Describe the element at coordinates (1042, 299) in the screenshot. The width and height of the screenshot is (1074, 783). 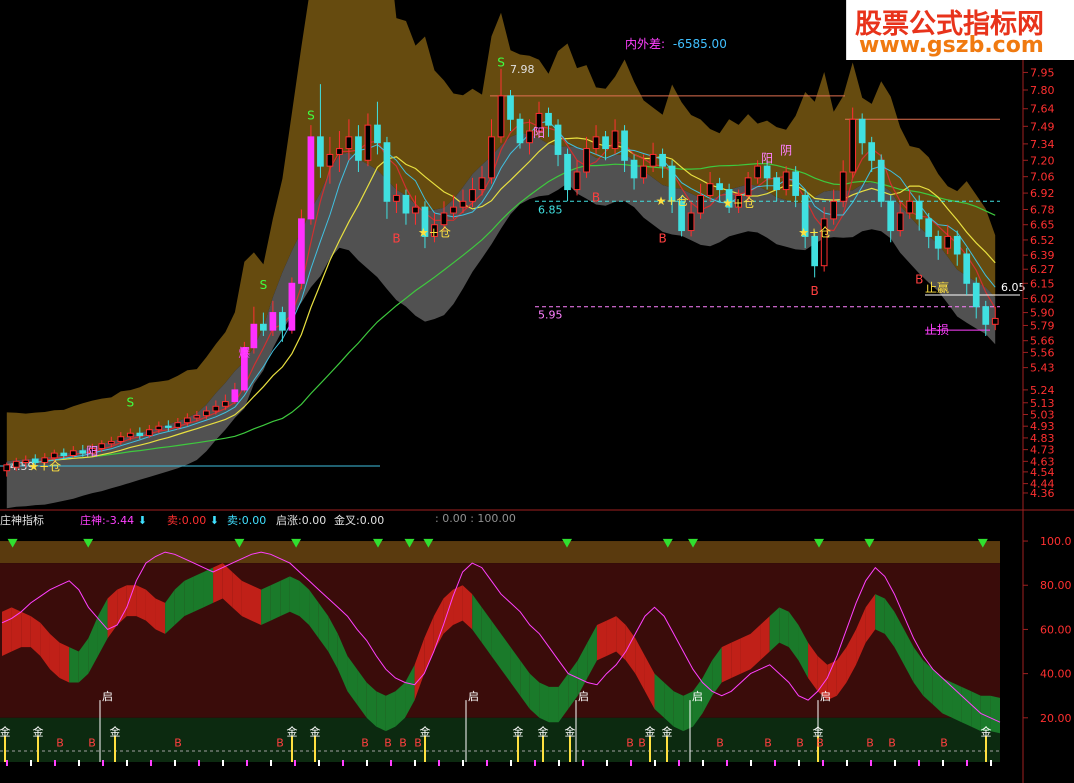
I see `price-axis-label: 6.02` at that location.